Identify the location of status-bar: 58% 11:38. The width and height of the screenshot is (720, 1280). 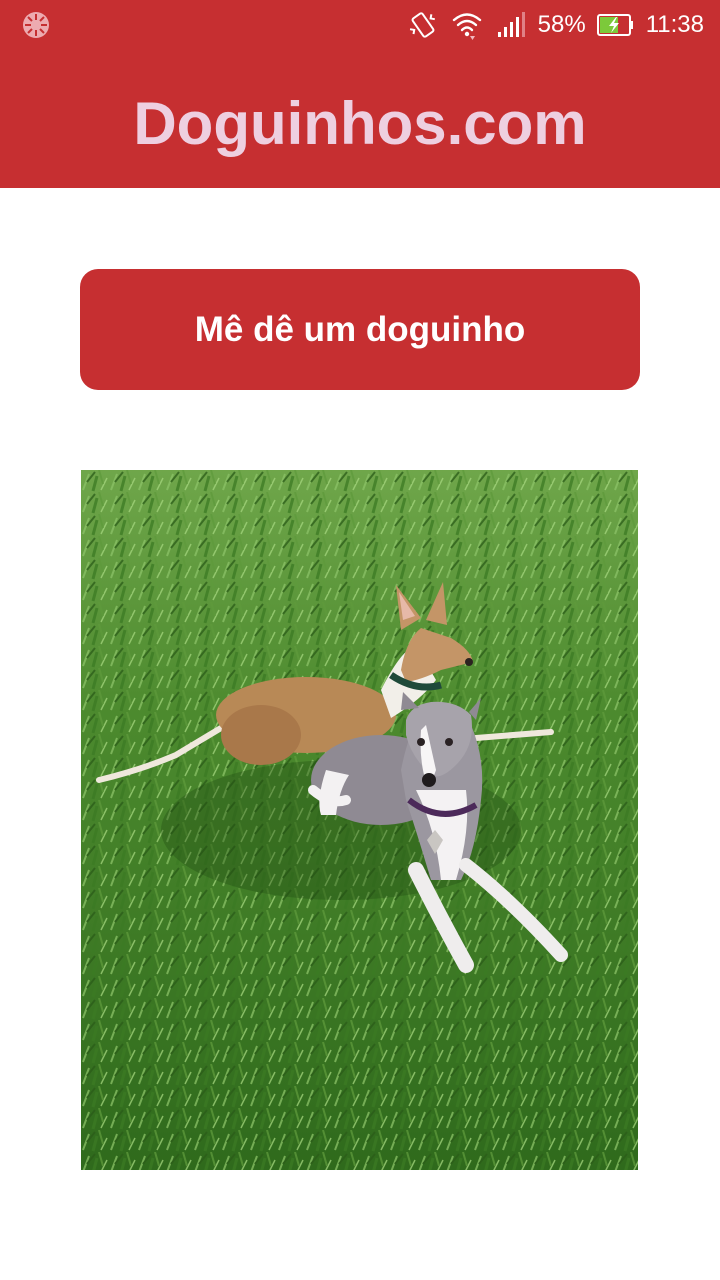
(360, 25).